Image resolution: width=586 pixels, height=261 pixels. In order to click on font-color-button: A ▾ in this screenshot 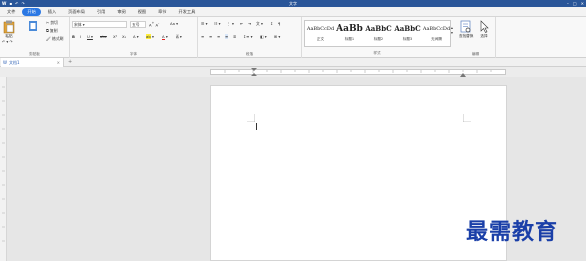, I will do `click(165, 37)`.